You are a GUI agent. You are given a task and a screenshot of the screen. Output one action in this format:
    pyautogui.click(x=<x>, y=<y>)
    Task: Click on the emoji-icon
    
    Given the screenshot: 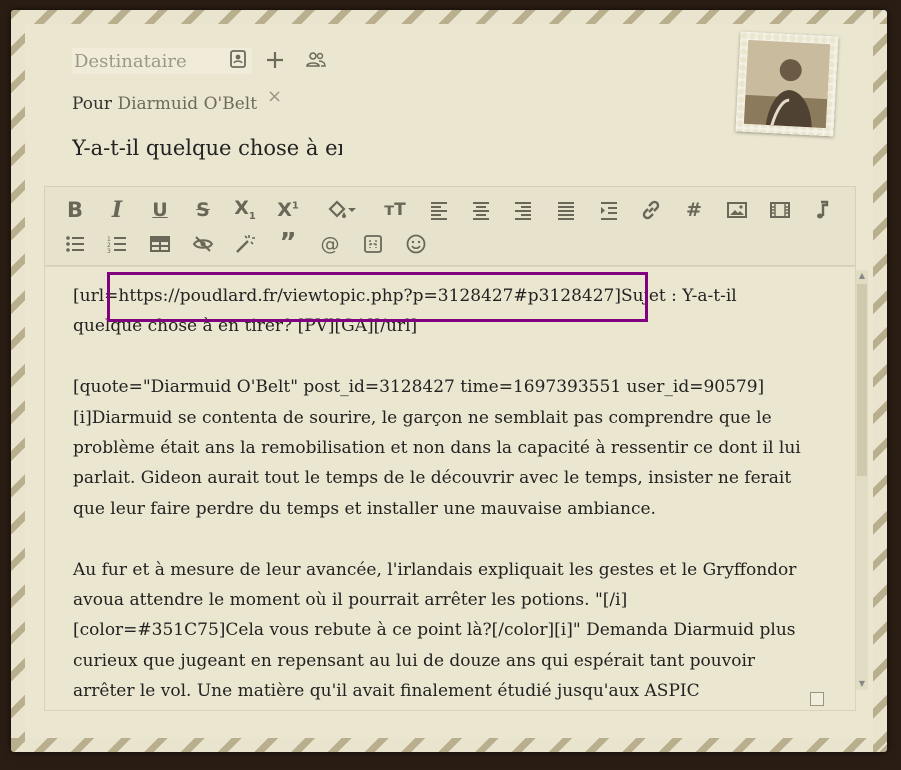 What is the action you would take?
    pyautogui.click(x=416, y=244)
    